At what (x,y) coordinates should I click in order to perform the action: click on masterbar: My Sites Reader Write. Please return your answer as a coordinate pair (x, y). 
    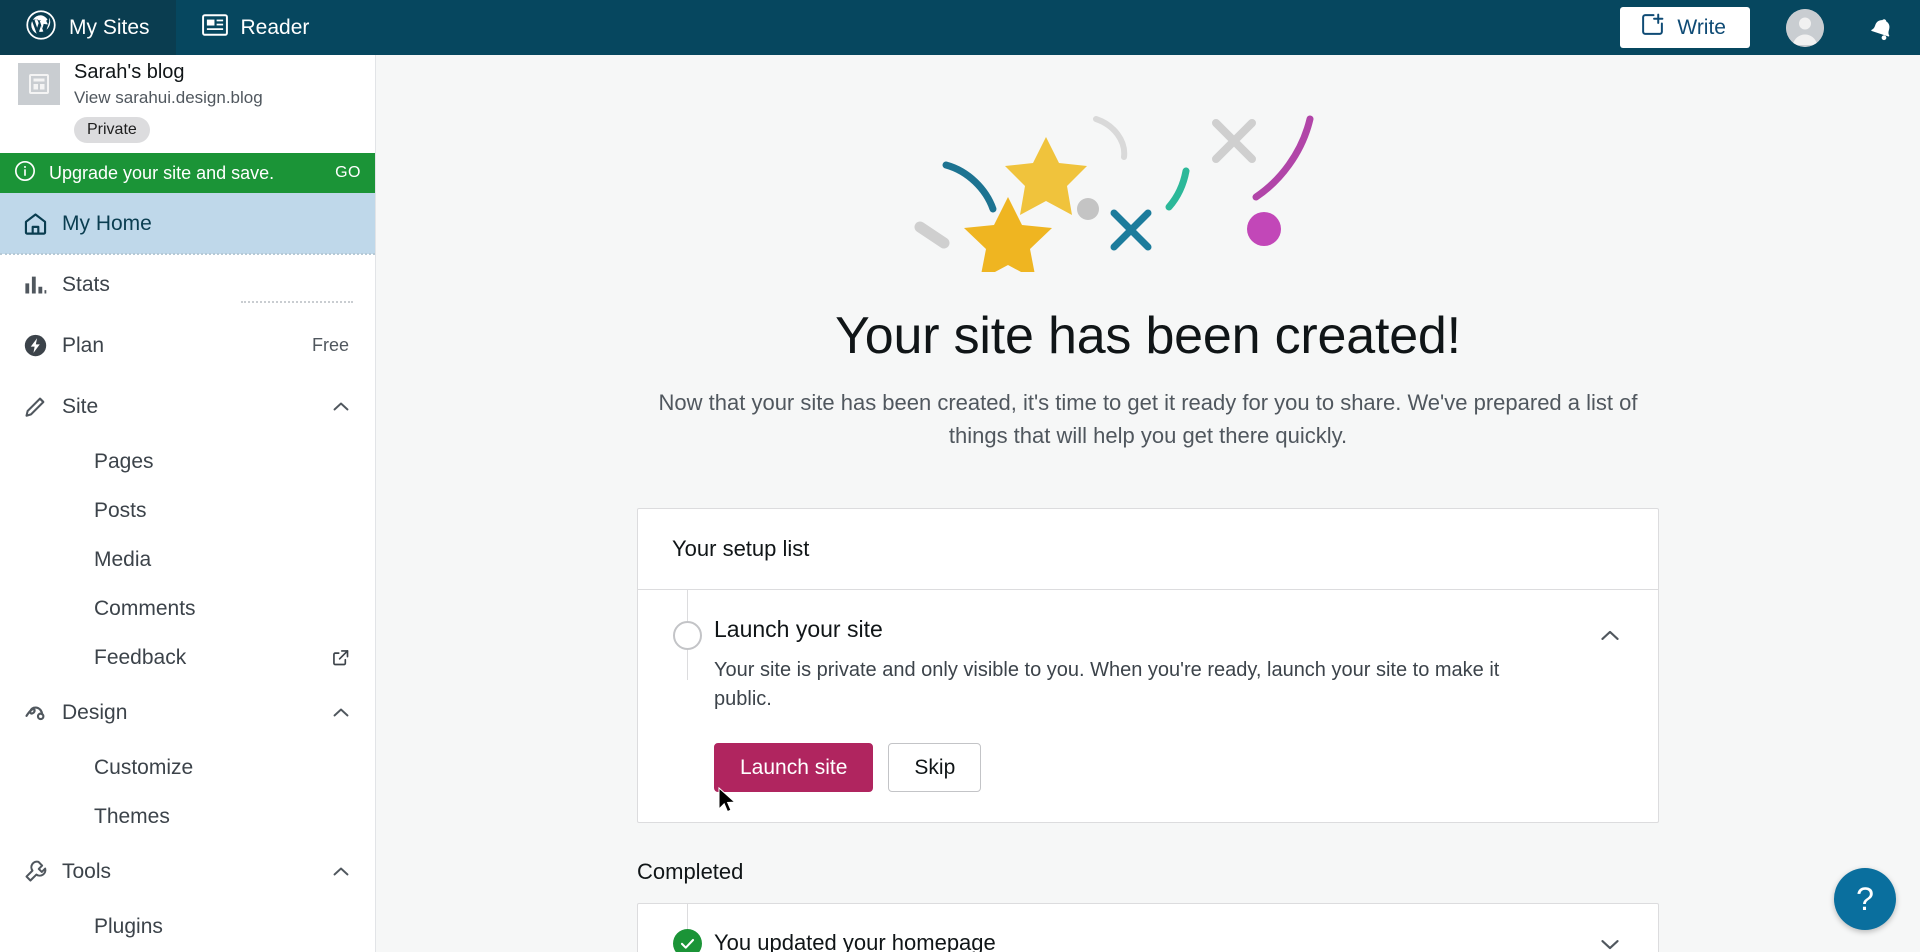
    Looking at the image, I should click on (960, 27).